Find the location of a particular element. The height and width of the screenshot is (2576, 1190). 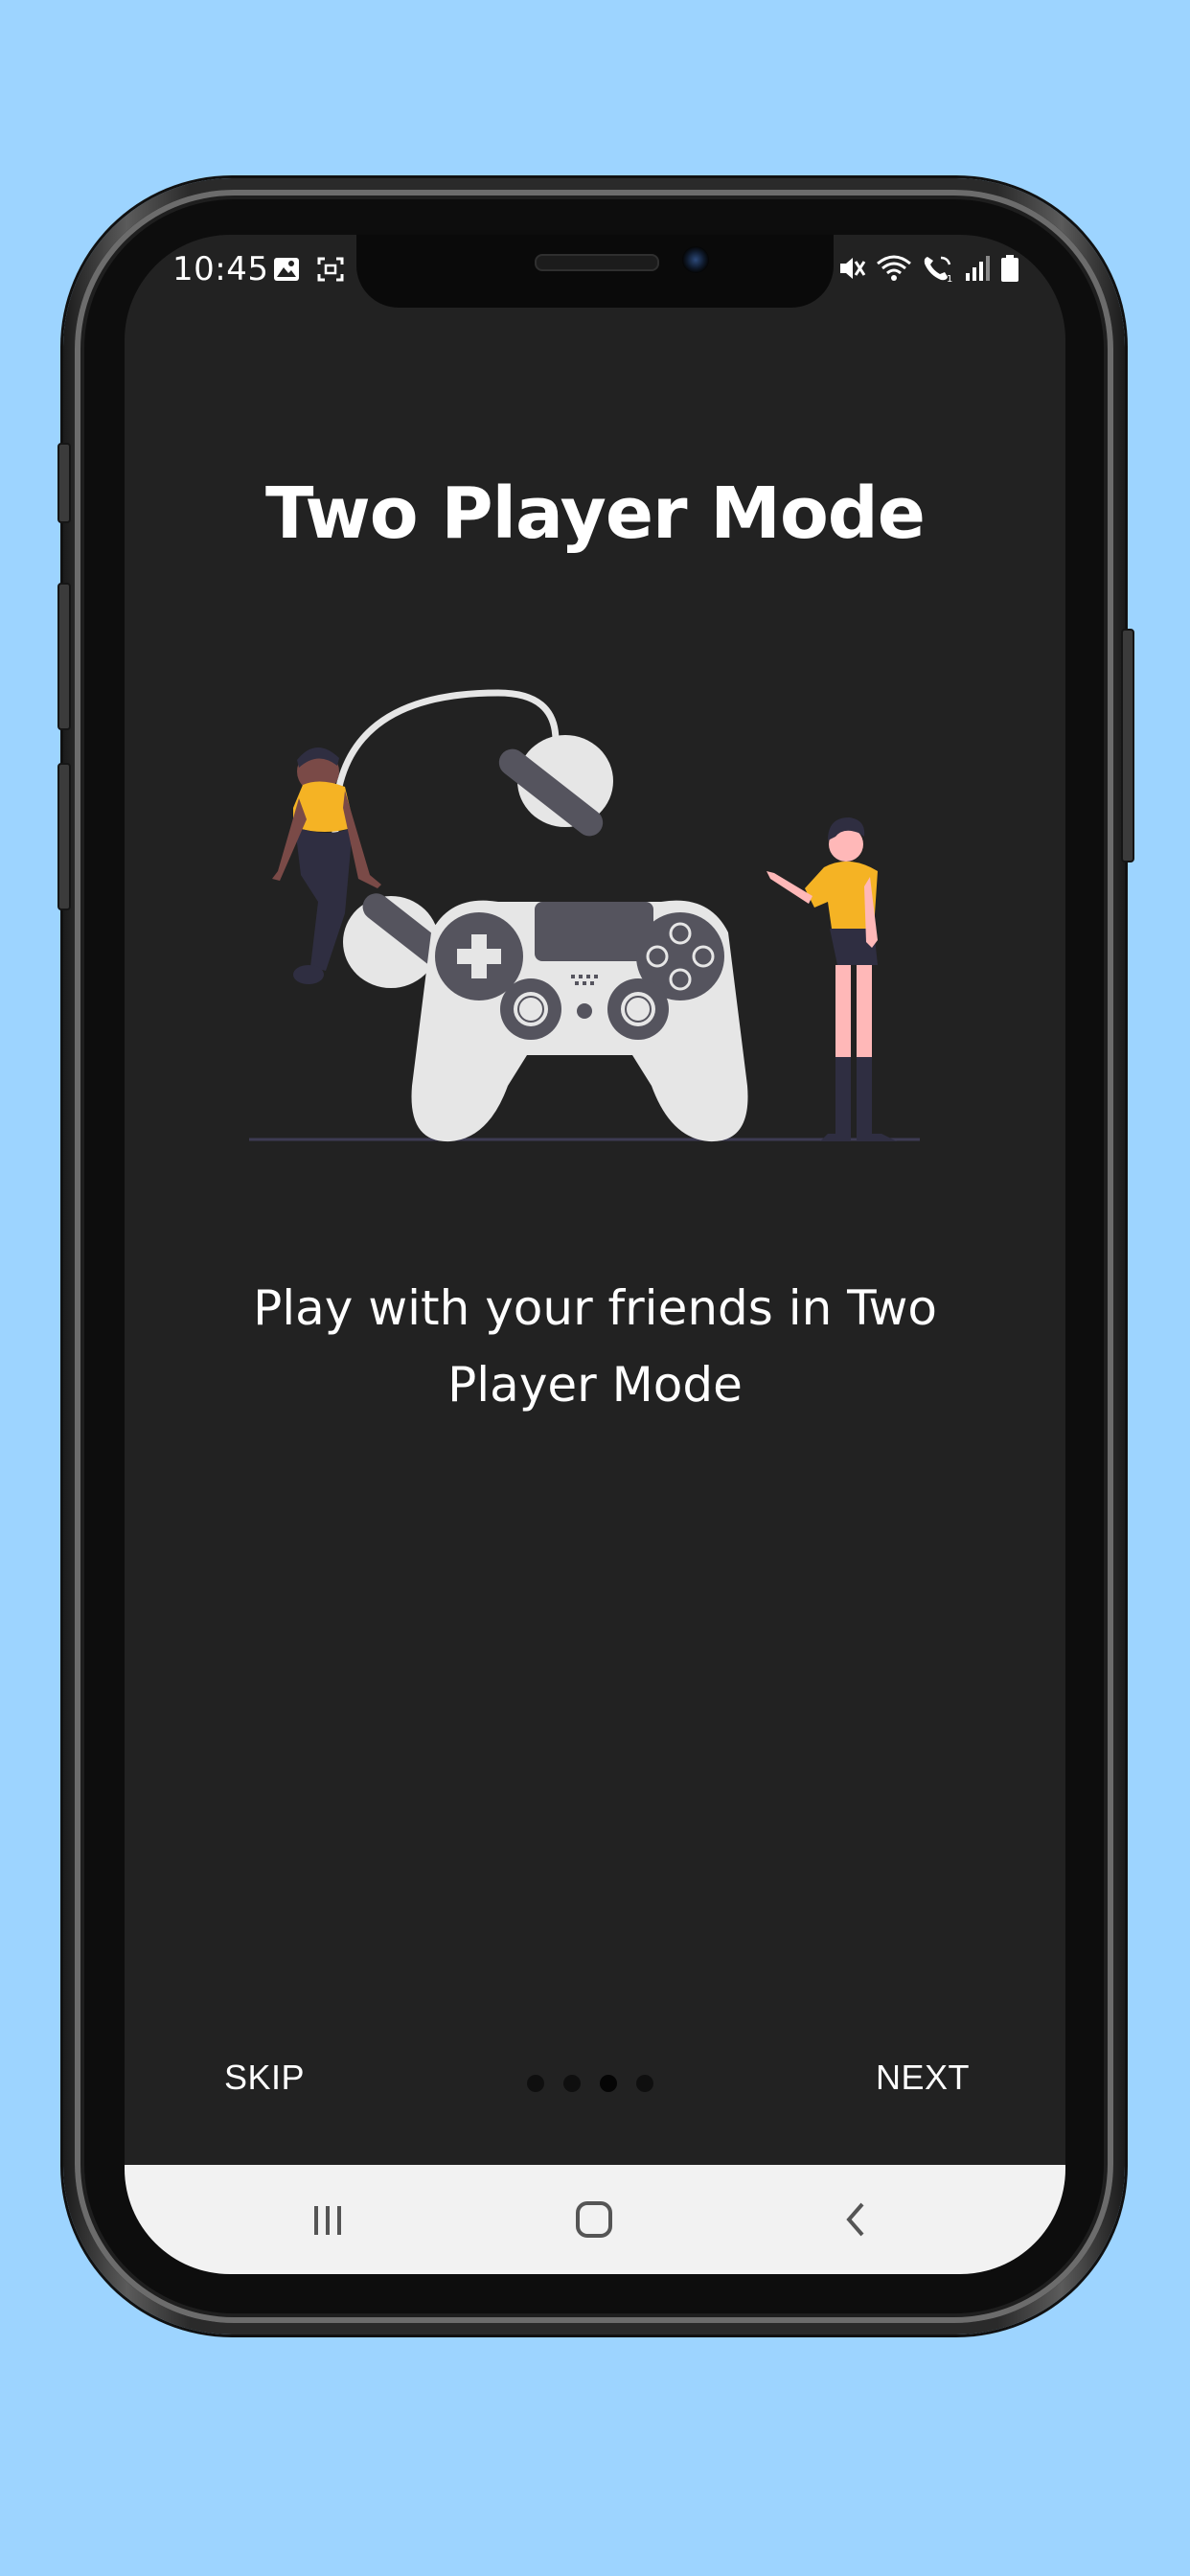

battery-icon is located at coordinates (1010, 268).